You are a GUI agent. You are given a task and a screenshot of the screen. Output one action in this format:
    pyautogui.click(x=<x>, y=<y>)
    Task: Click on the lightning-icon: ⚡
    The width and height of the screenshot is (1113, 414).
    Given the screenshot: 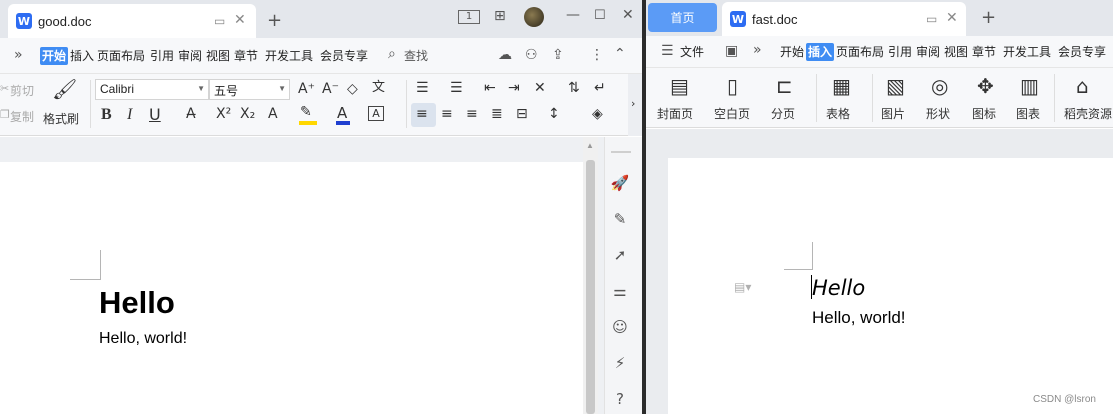 What is the action you would take?
    pyautogui.click(x=620, y=363)
    